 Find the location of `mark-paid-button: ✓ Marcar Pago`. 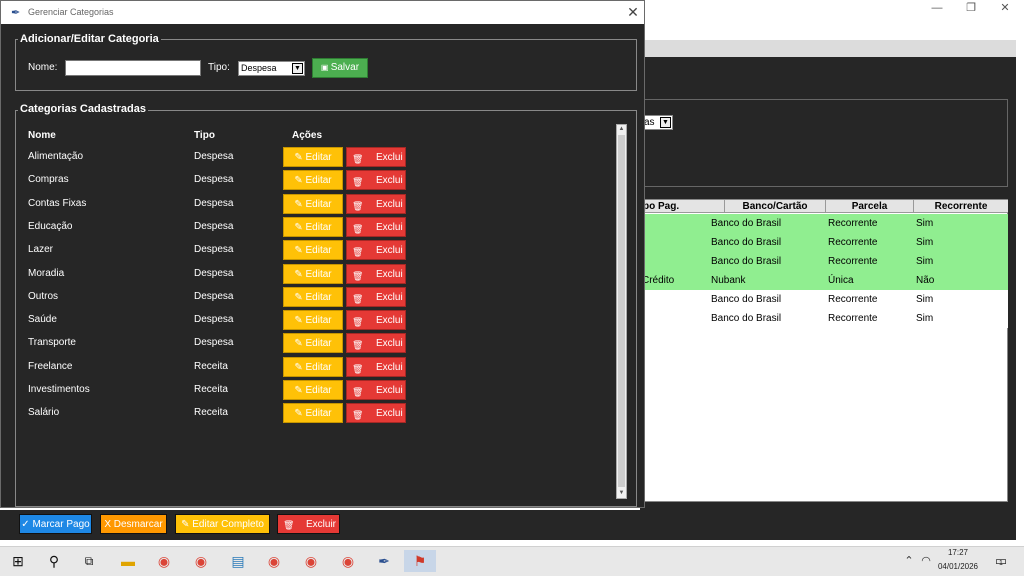

mark-paid-button: ✓ Marcar Pago is located at coordinates (55, 524).